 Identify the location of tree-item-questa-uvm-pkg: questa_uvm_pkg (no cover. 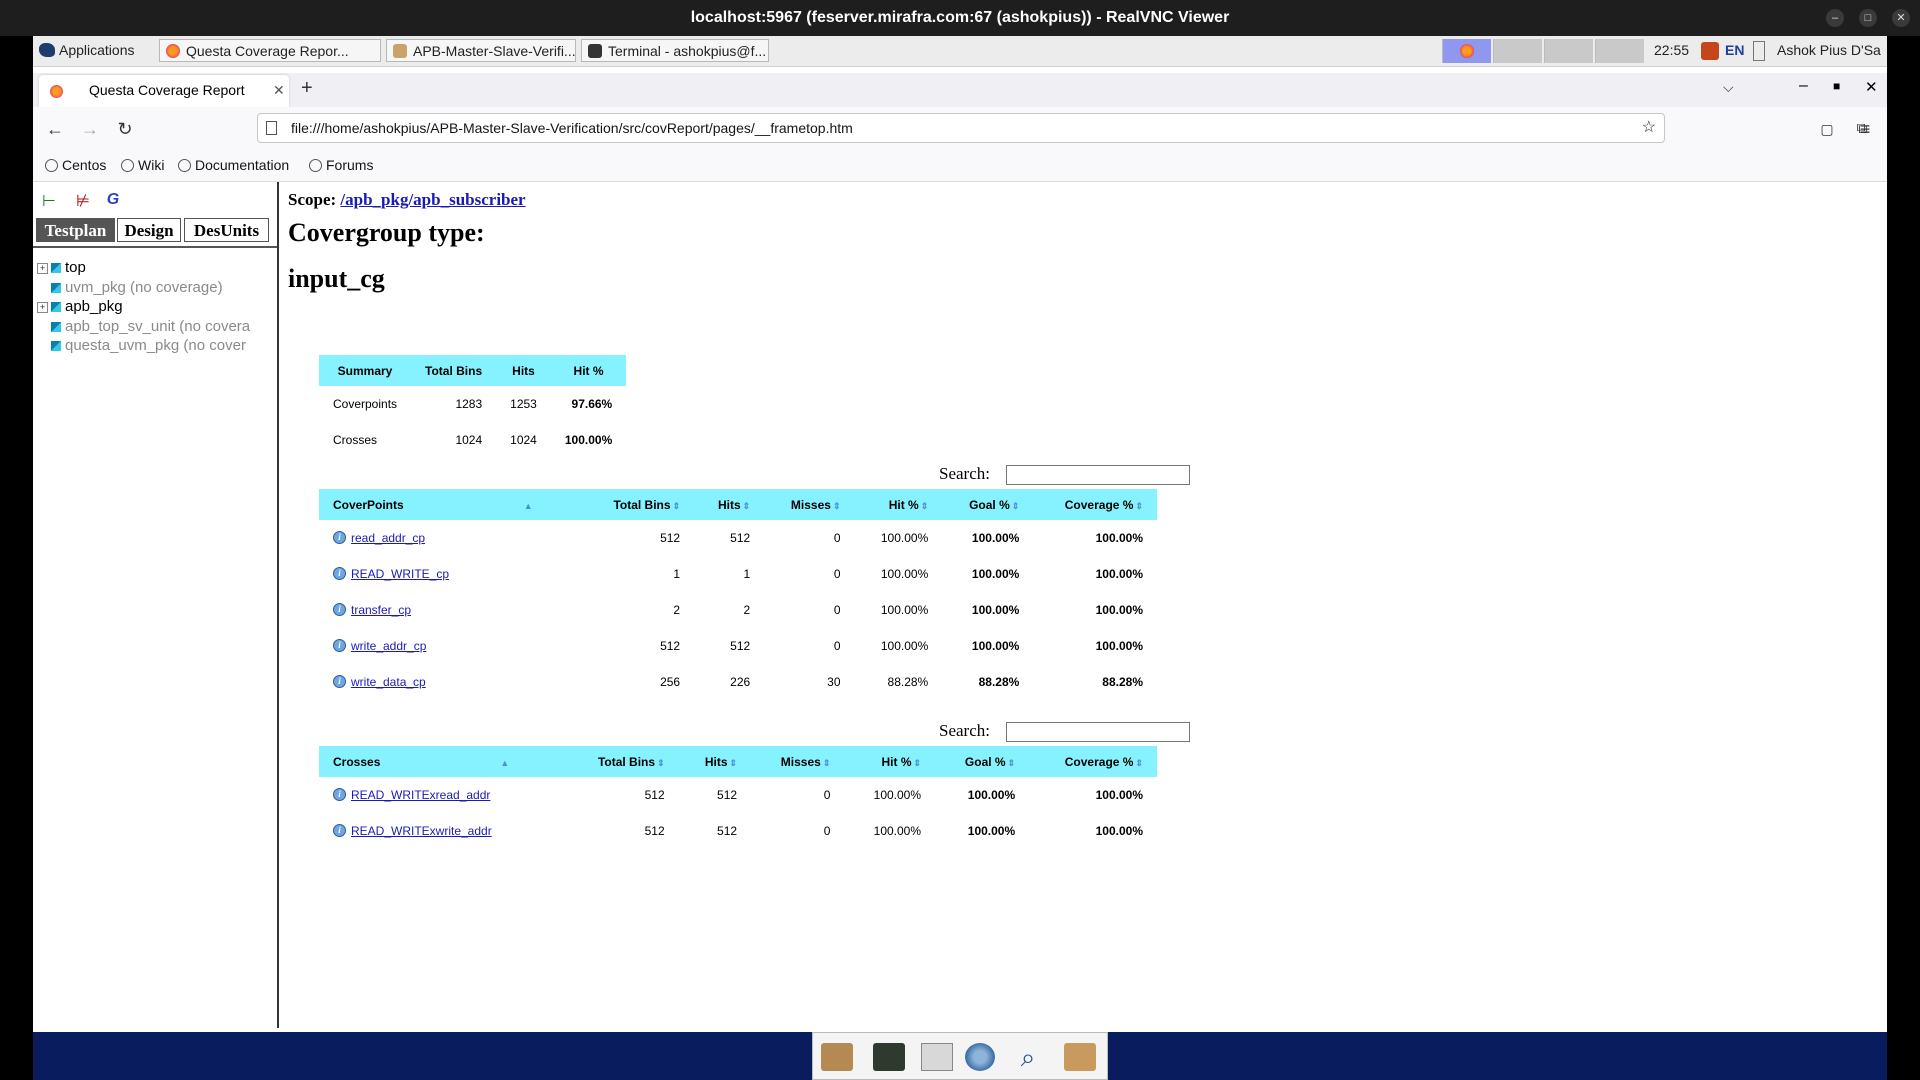
(141, 345).